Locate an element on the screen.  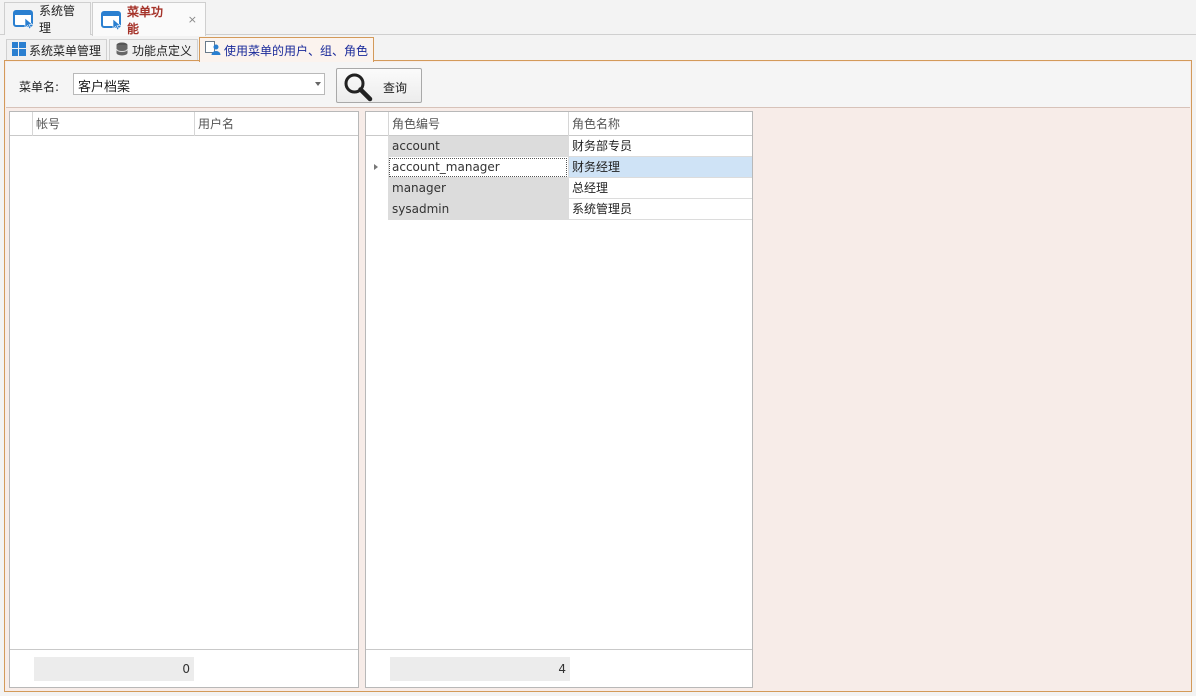
user-grid-footer: 0 is located at coordinates (184, 668).